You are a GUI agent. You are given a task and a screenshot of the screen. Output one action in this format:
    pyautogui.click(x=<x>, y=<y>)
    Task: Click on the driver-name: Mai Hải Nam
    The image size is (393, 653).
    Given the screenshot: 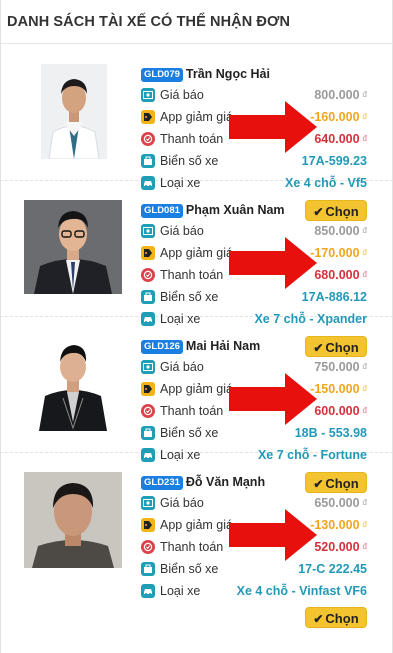 What is the action you would take?
    pyautogui.click(x=223, y=346)
    